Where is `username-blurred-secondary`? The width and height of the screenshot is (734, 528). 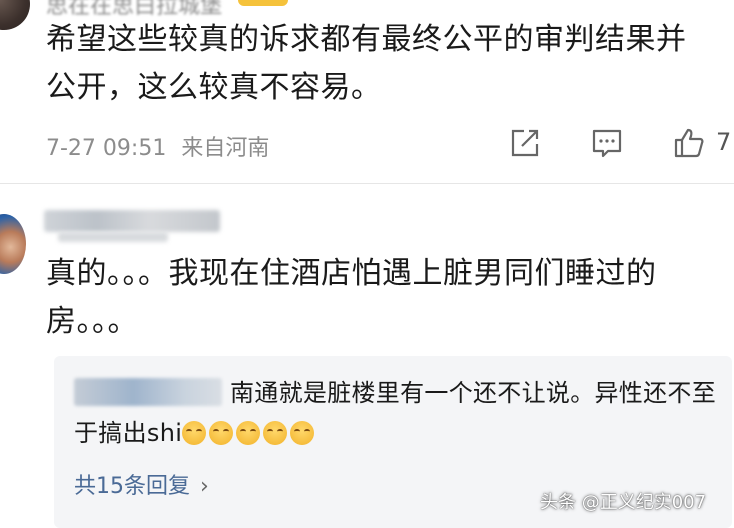
username-blurred-secondary is located at coordinates (113, 237).